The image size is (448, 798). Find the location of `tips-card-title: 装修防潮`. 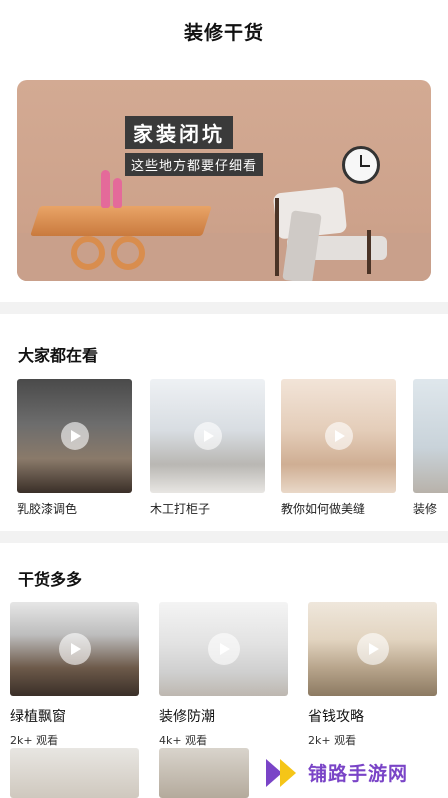

tips-card-title: 装修防潮 is located at coordinates (187, 717).